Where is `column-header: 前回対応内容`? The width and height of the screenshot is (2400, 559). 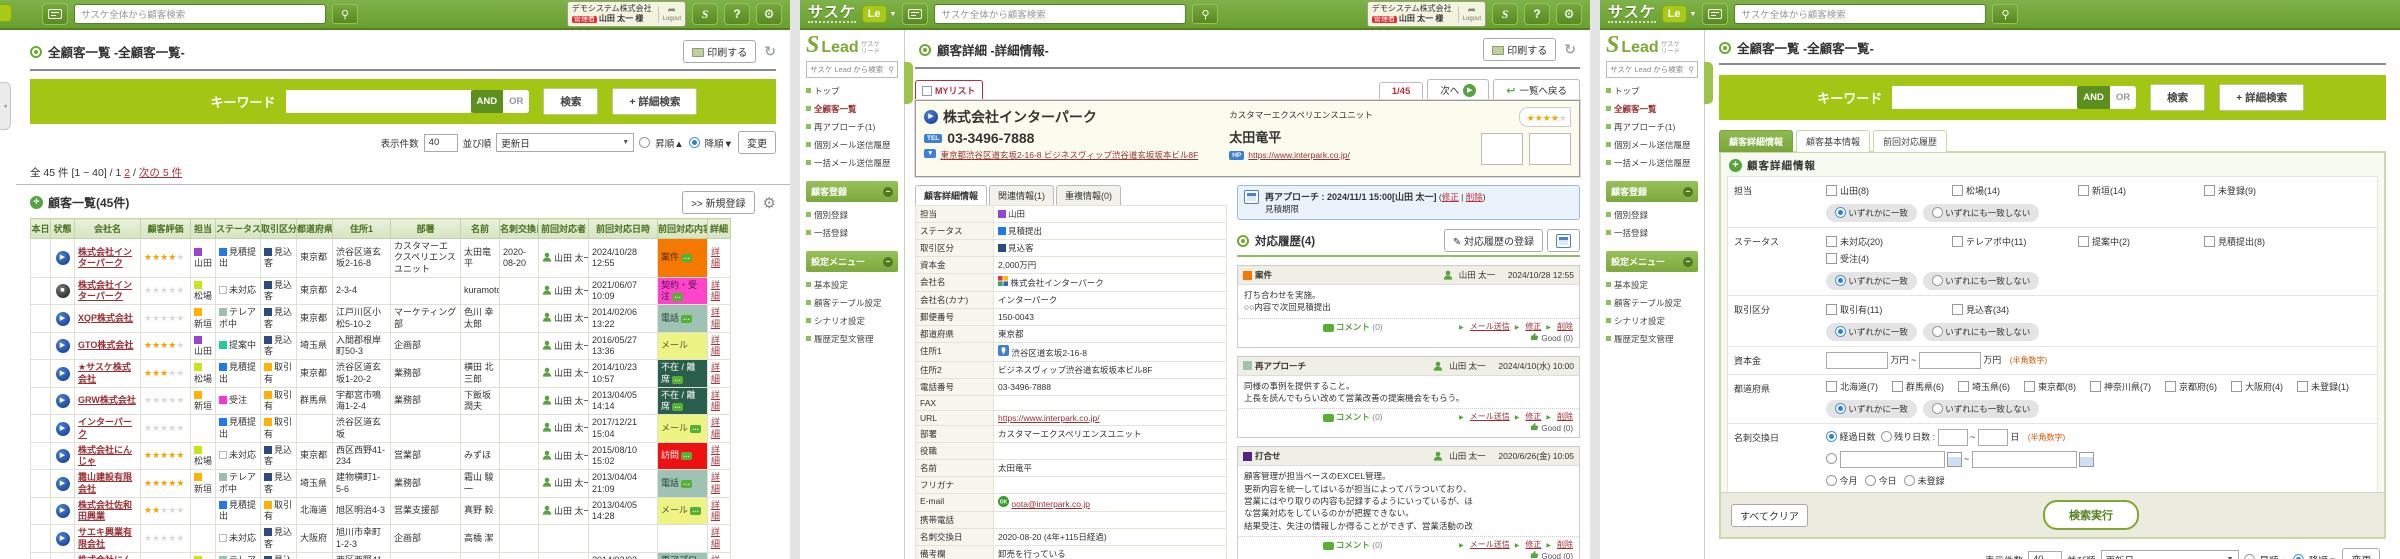
column-header: 前回対応内容 is located at coordinates (682, 228).